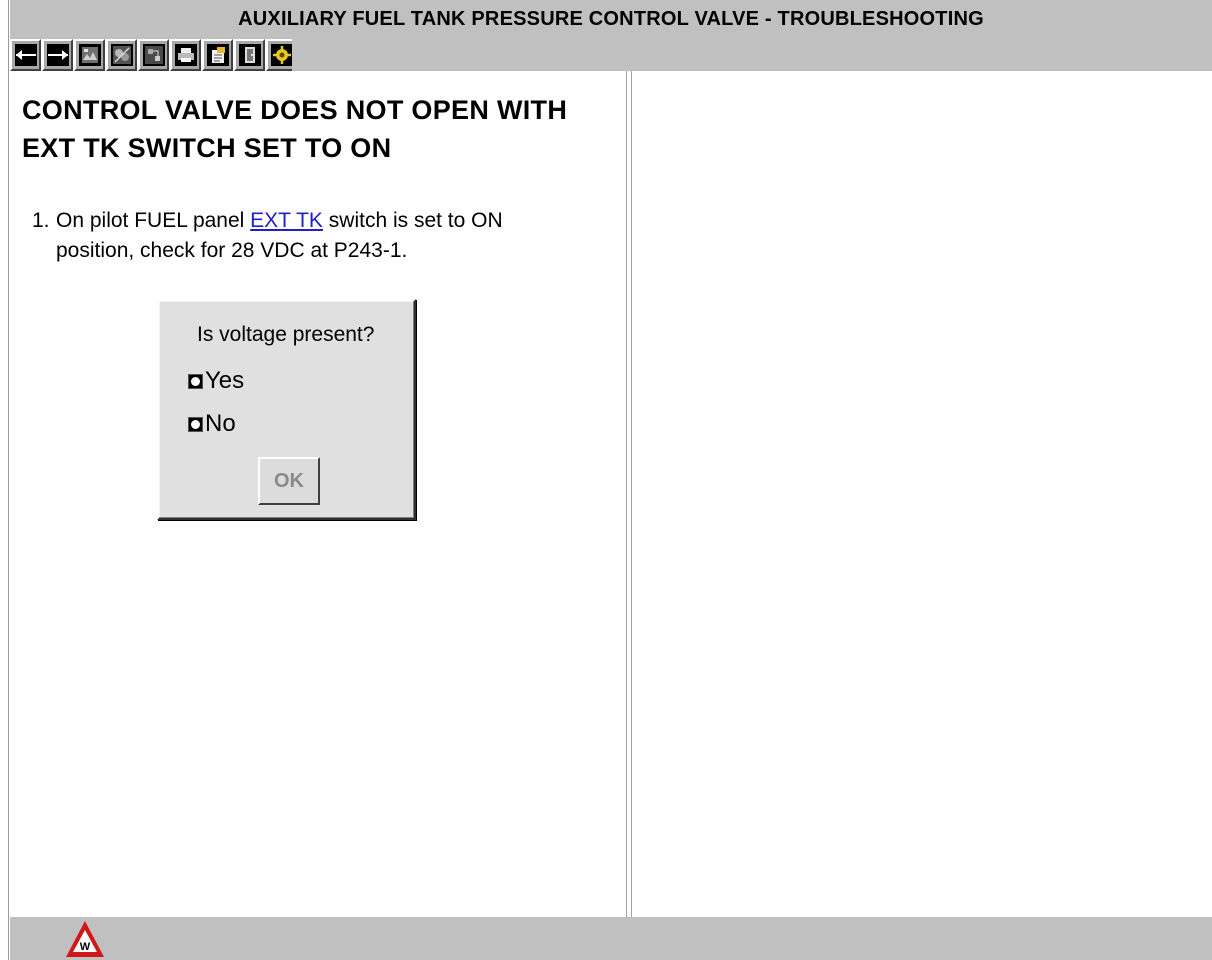  What do you see at coordinates (220, 423) in the screenshot?
I see `option-no-label: No` at bounding box center [220, 423].